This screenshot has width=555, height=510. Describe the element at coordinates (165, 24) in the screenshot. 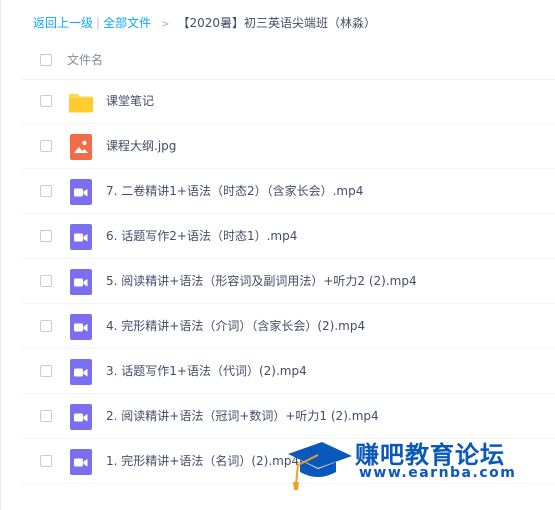

I see `breadcrumb-arrow: >` at that location.